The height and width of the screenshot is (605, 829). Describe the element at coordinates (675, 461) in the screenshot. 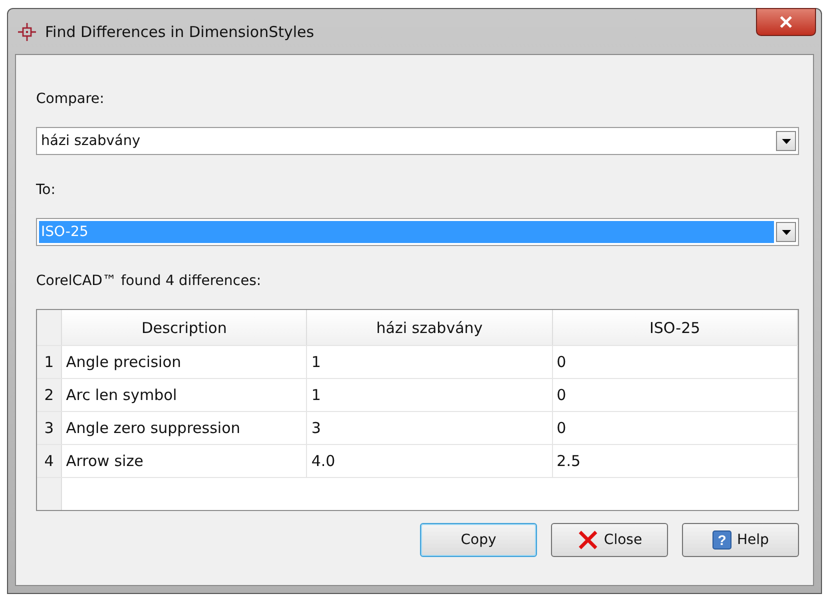

I see `table-cell: 2.5` at that location.